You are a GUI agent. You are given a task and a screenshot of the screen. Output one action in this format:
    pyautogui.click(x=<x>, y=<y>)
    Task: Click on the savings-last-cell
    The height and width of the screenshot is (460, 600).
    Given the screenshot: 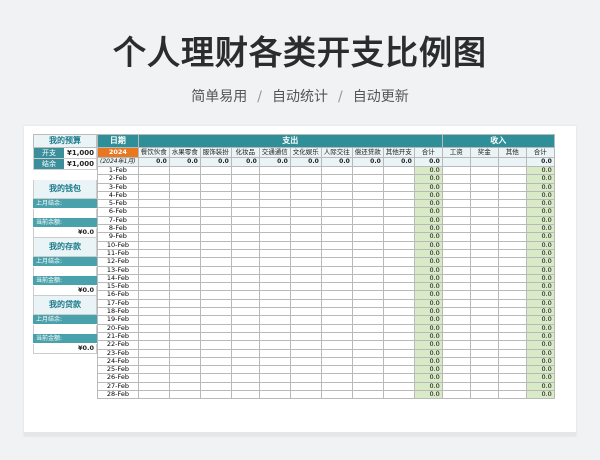 What is the action you would take?
    pyautogui.click(x=65, y=271)
    